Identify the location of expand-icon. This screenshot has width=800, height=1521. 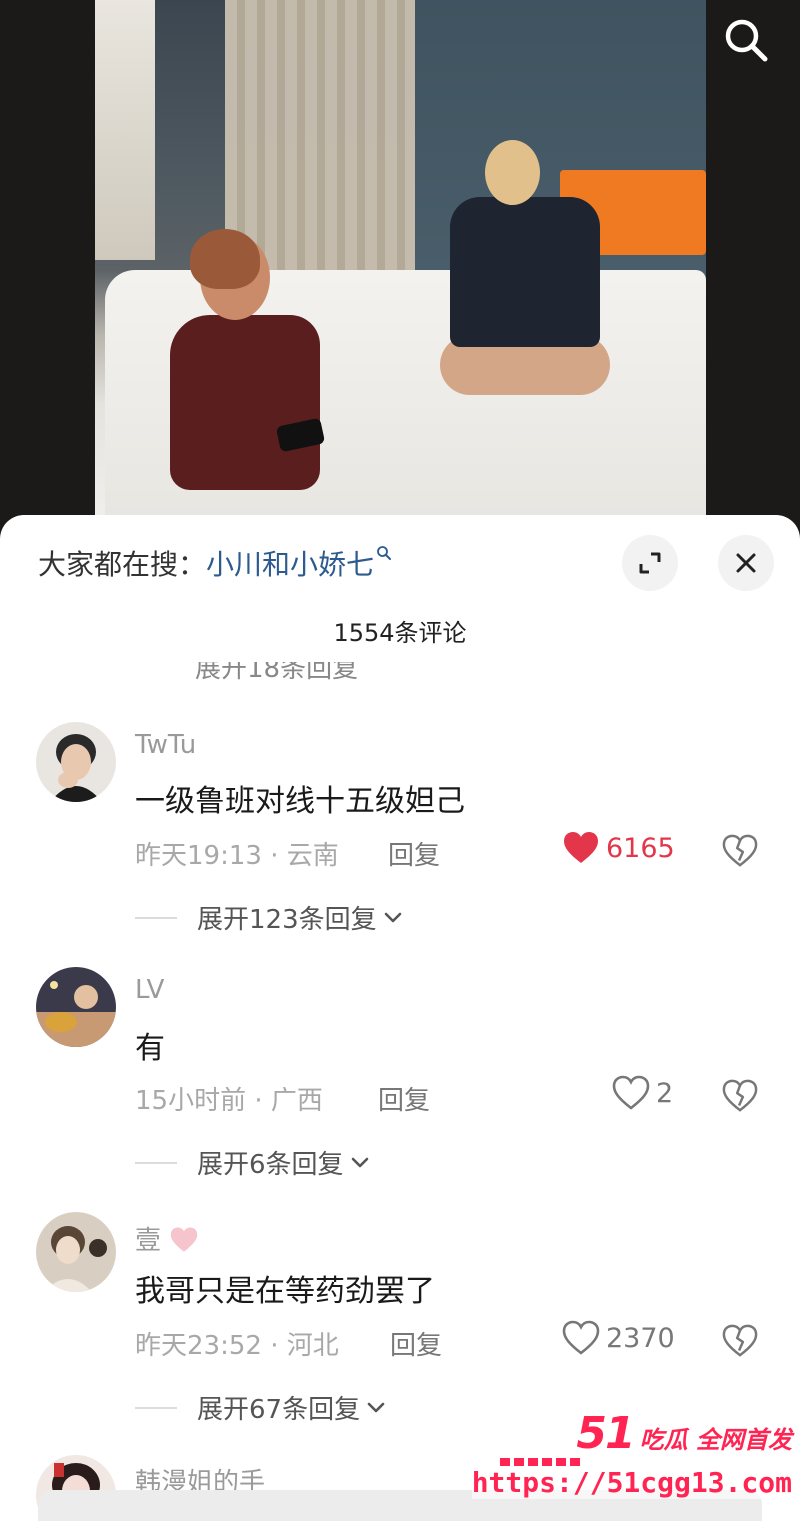
(650, 563).